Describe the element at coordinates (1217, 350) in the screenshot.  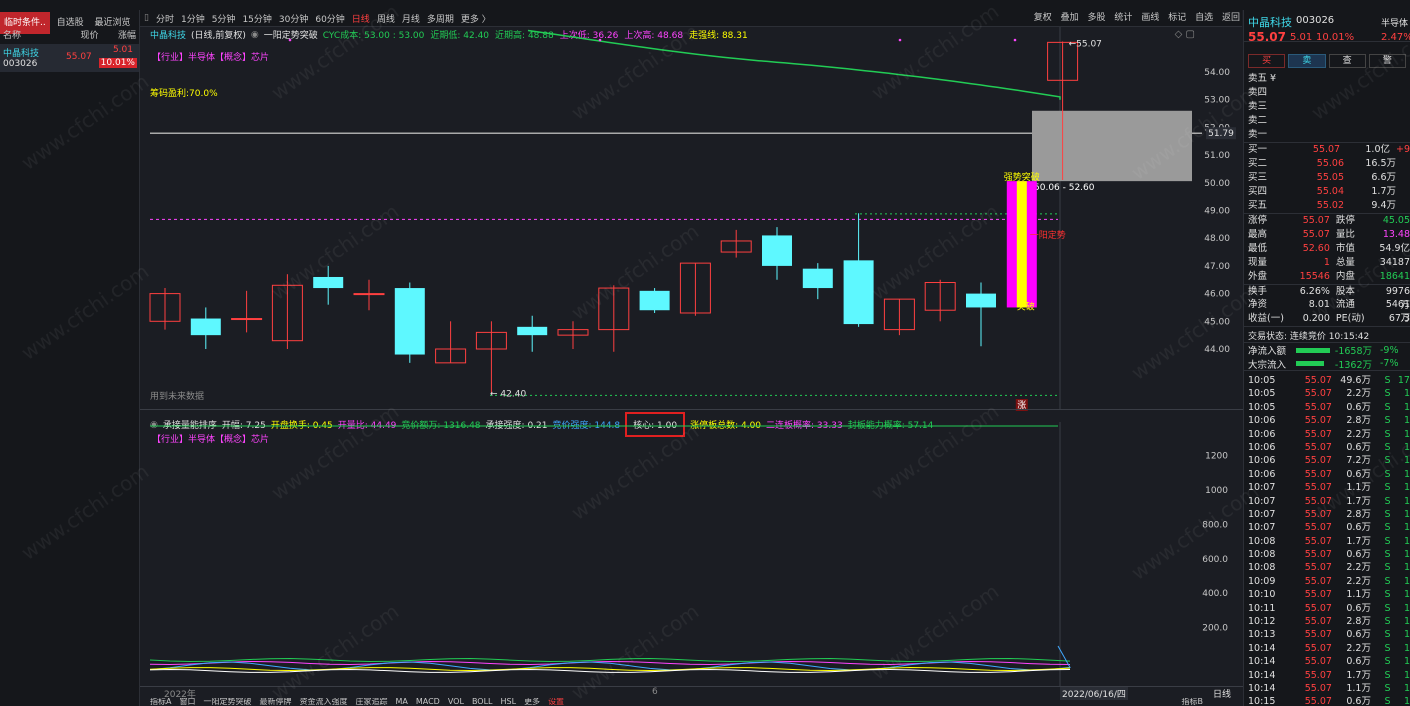
I see `price-tick: 44.00` at that location.